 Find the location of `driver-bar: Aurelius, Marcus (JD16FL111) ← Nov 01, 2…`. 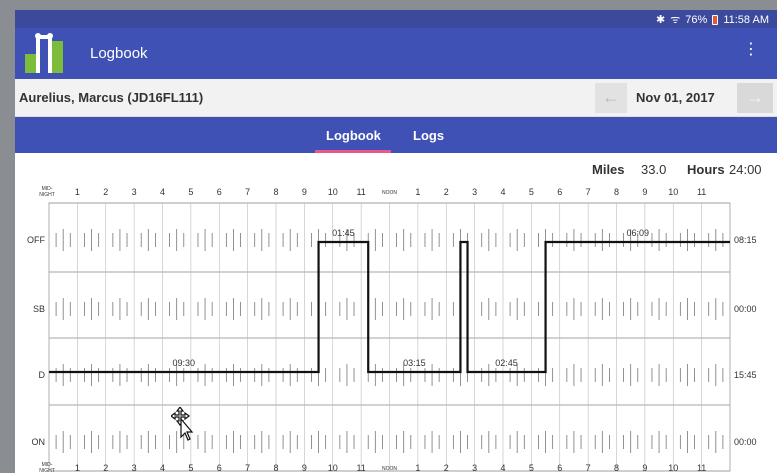

driver-bar: Aurelius, Marcus (JD16FL111) ← Nov 01, 2… is located at coordinates (396, 98).